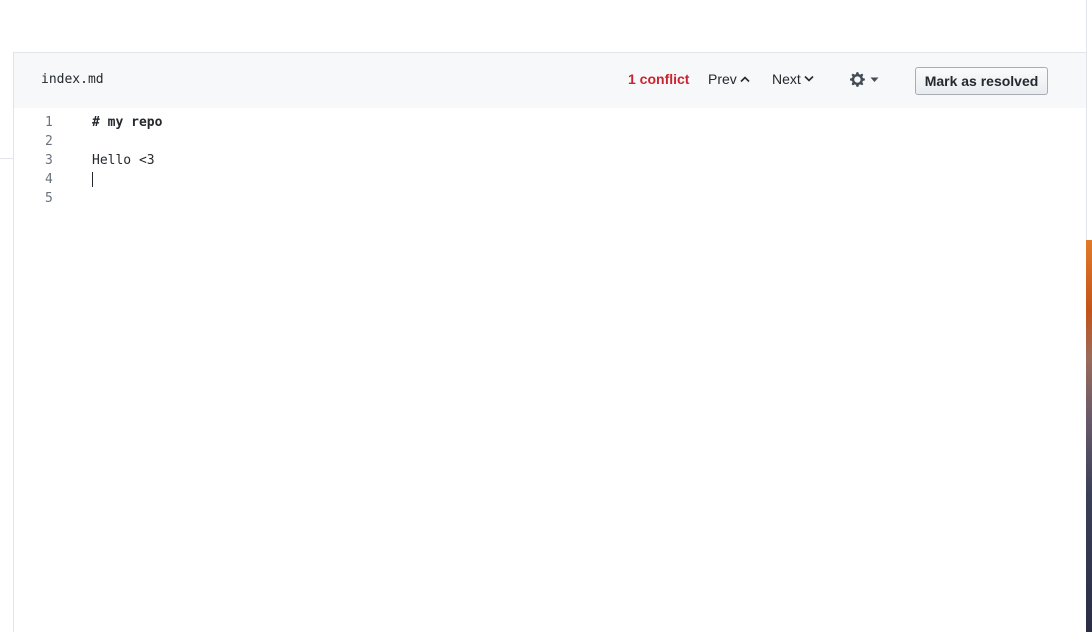 This screenshot has height=632, width=1092. I want to click on line-number: 3, so click(49, 160).